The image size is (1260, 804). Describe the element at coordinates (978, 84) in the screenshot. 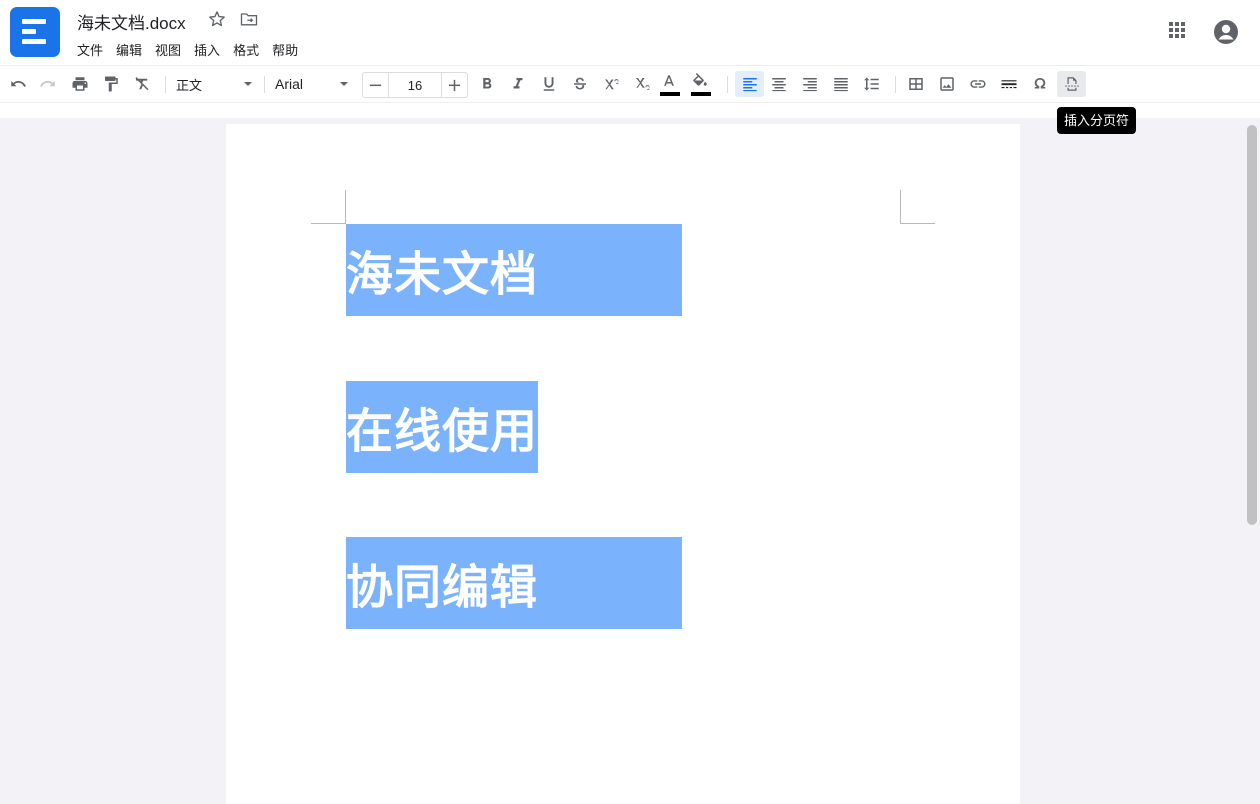

I see `insert-link-icon` at that location.